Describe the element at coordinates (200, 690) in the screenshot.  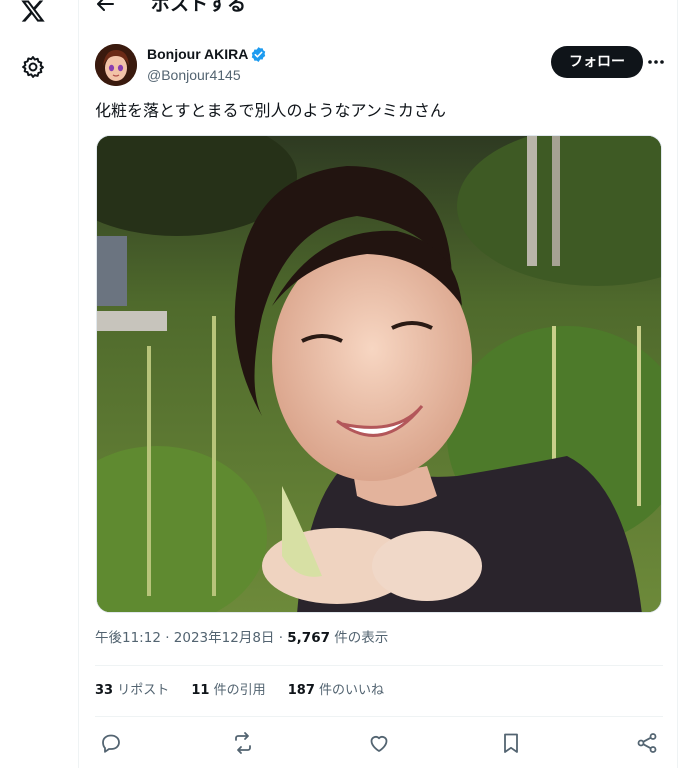
I see `quote-count: 11` at that location.